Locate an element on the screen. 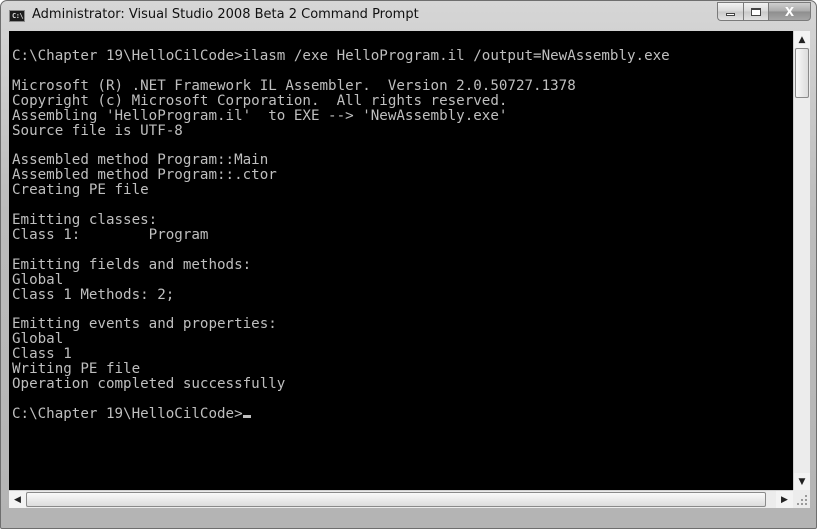 The image size is (817, 529). vertical-scroll-thumb is located at coordinates (802, 73).